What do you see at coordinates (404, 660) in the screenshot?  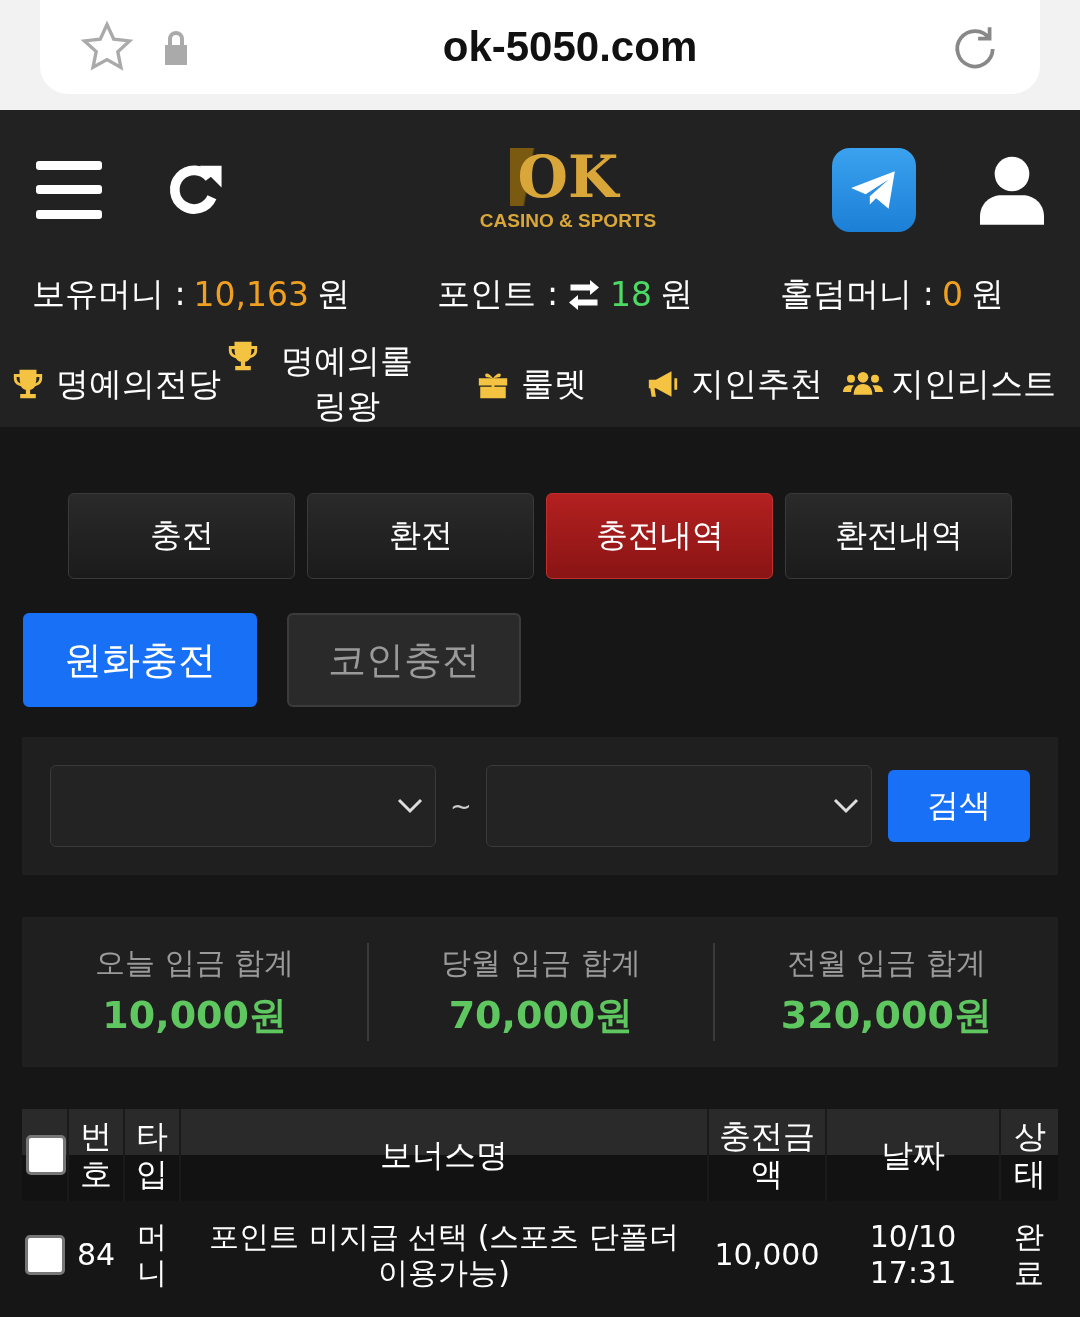 I see `tab: 코인충전` at bounding box center [404, 660].